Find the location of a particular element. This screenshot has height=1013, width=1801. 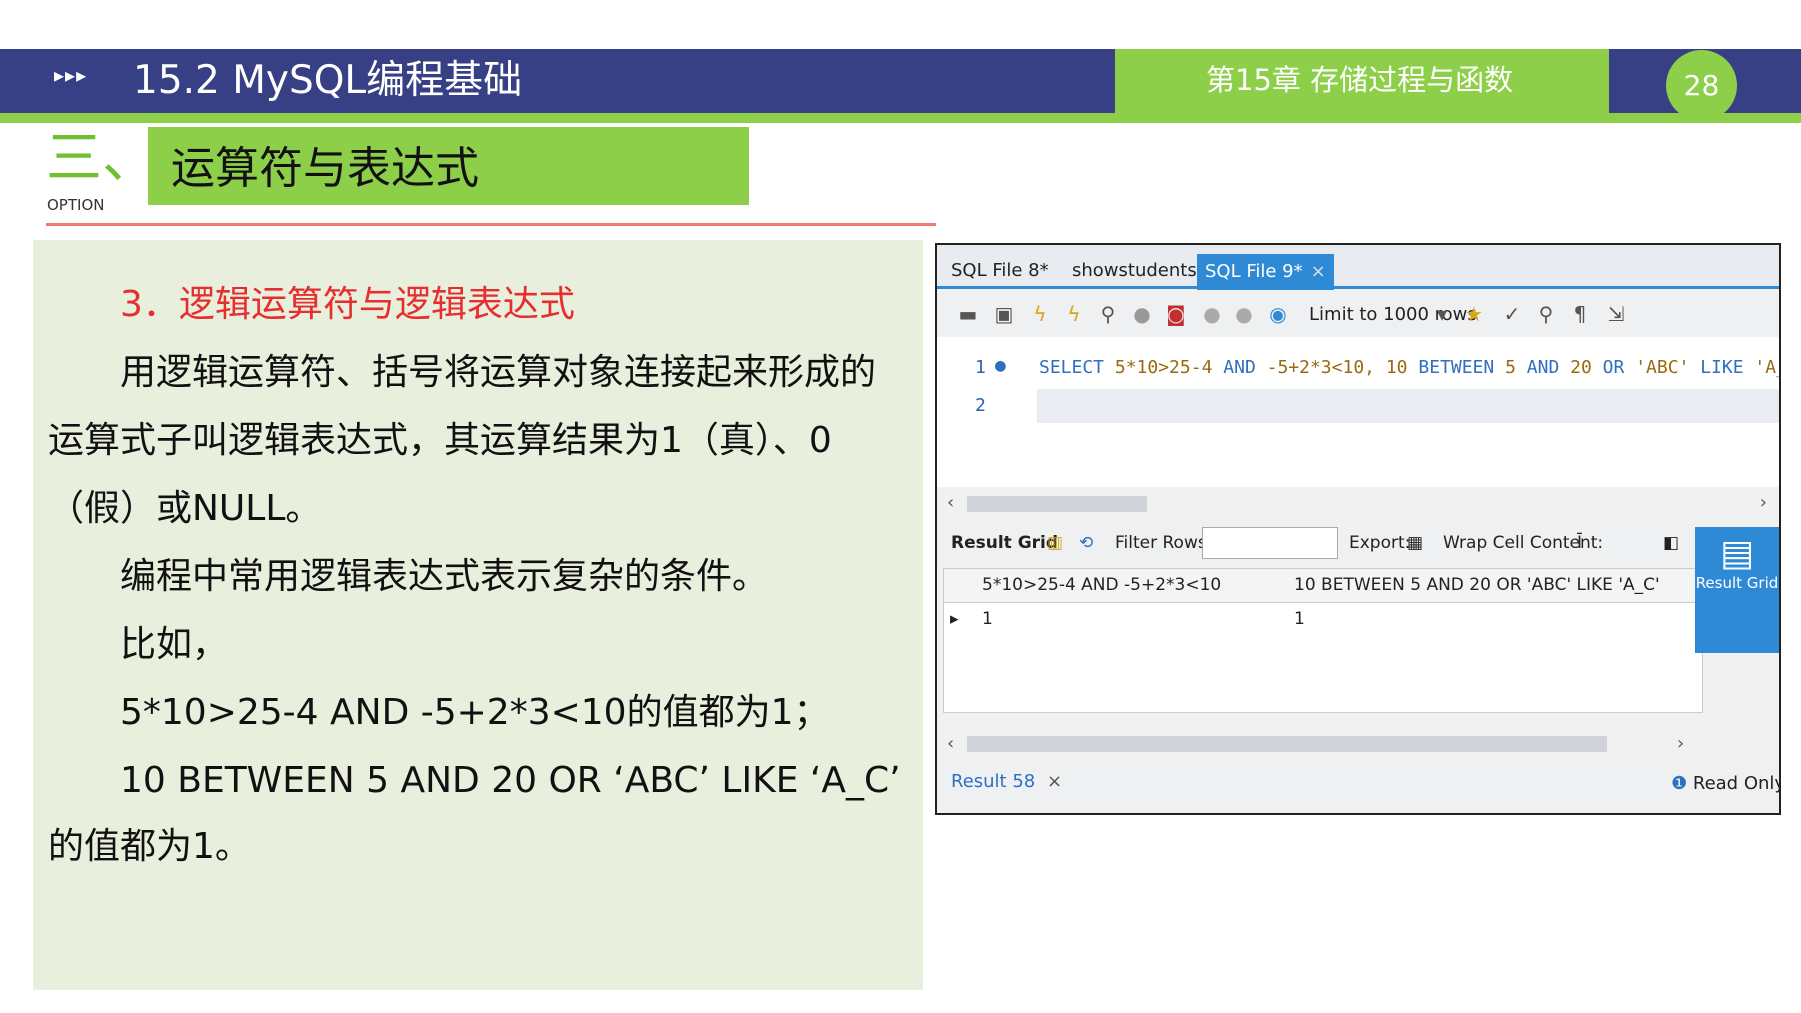

result-grid-label: Result Grid is located at coordinates (1004, 543).